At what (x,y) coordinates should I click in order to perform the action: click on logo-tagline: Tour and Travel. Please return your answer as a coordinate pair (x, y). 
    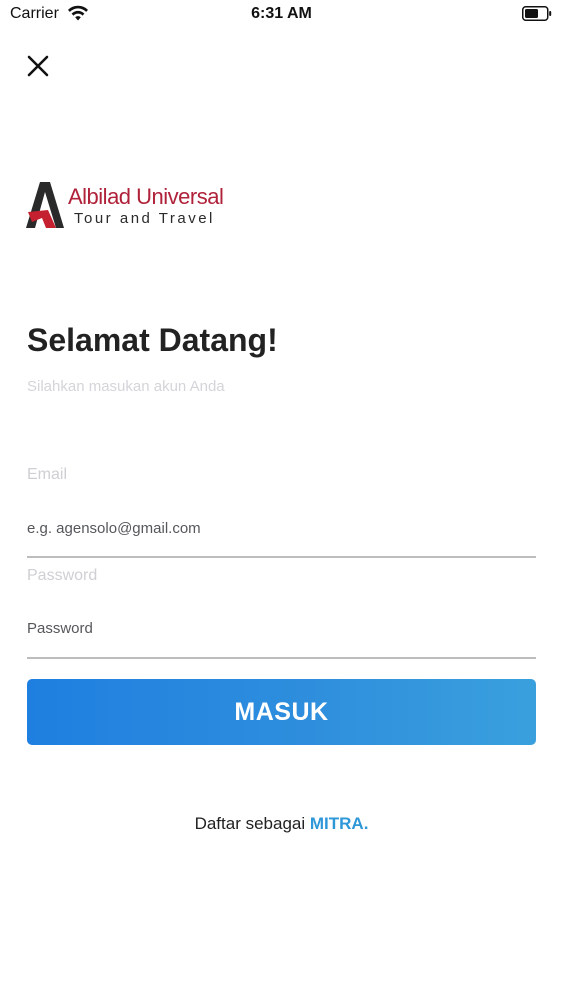
    Looking at the image, I should click on (144, 218).